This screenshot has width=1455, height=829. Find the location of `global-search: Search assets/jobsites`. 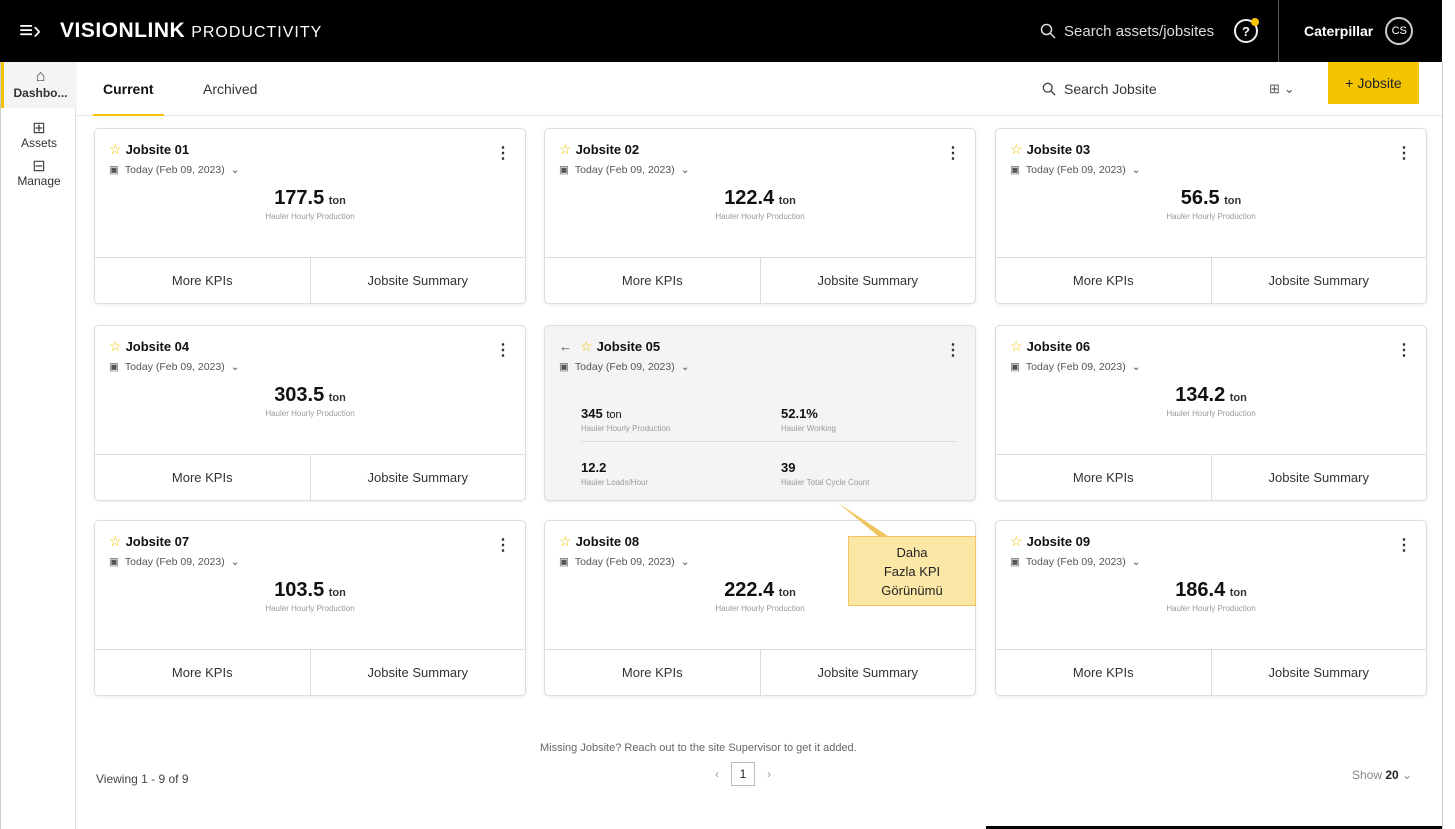

global-search: Search assets/jobsites is located at coordinates (1127, 31).